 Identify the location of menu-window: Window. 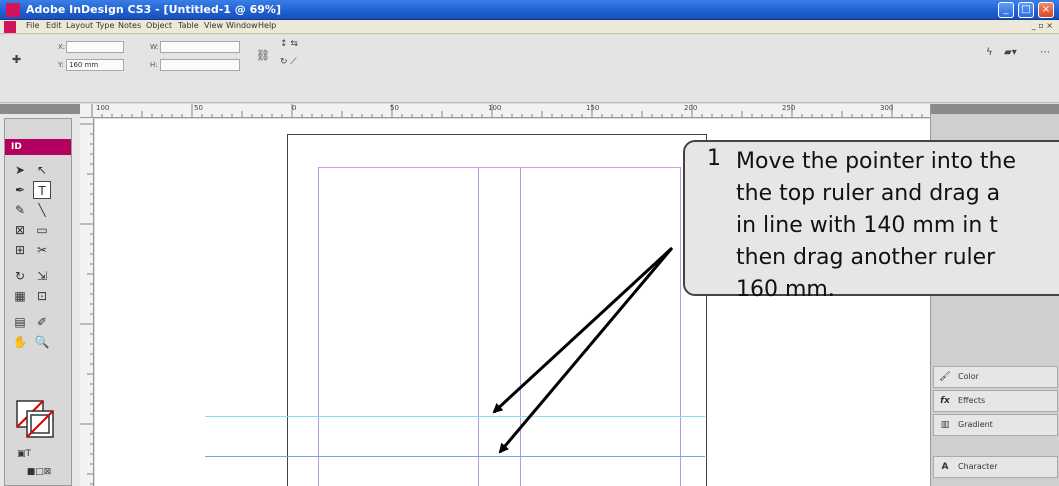
(242, 25).